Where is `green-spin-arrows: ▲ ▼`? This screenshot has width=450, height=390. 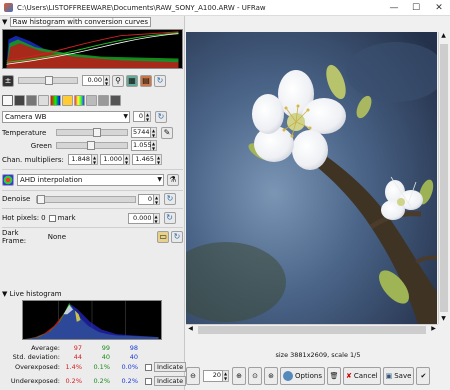 green-spin-arrows: ▲ ▼ is located at coordinates (154, 145).